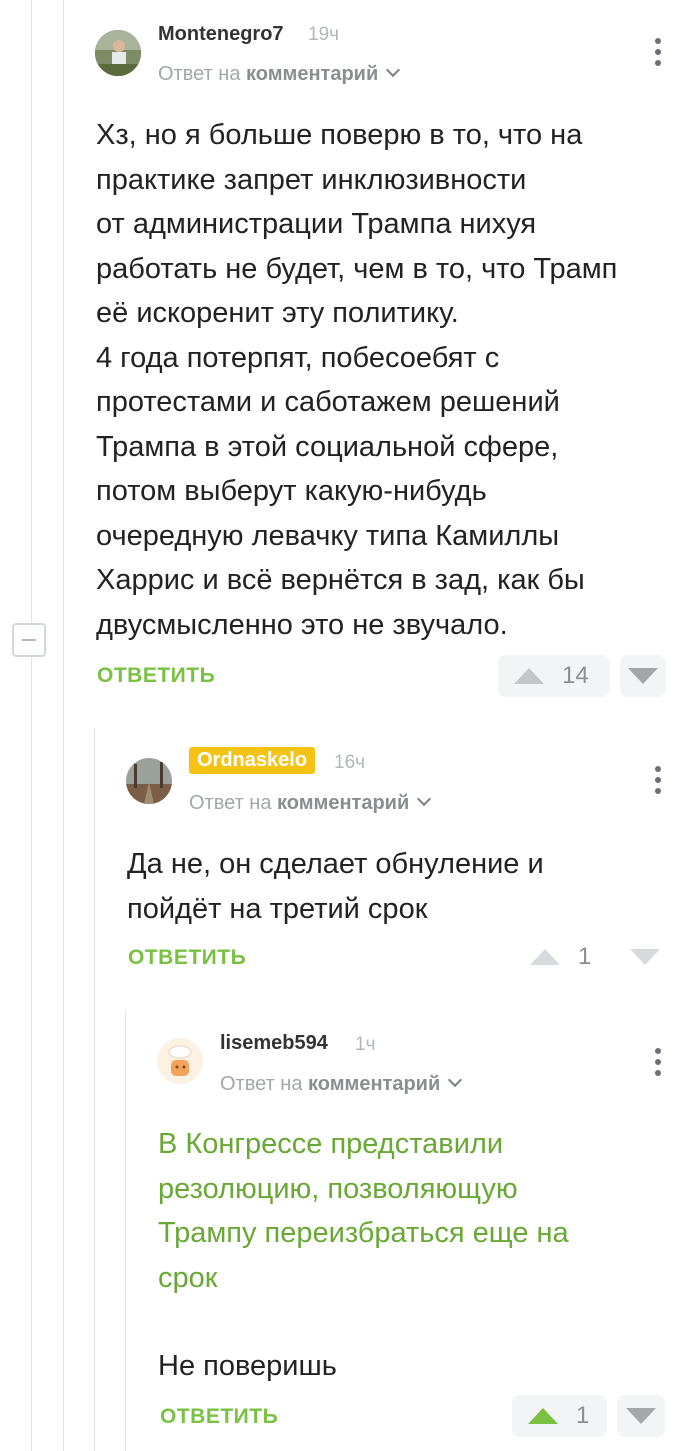 This screenshot has height=1451, width=700. Describe the element at coordinates (560, 1416) in the screenshot. I see `upvote-button: 1` at that location.